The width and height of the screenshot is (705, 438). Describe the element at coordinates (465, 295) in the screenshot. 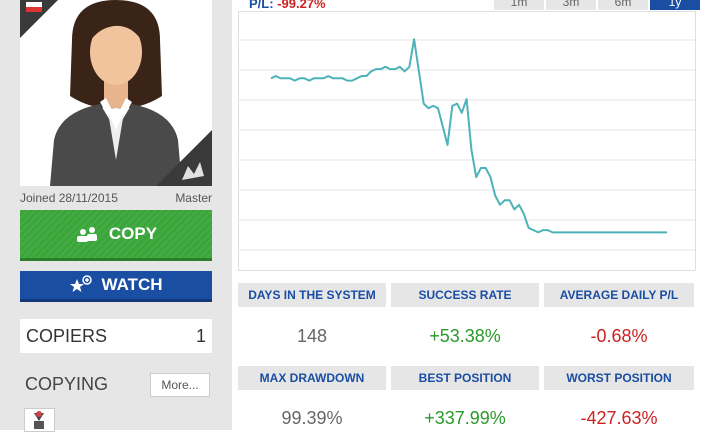

I see `stat-label-success-rate: SUCCESS RATE` at that location.